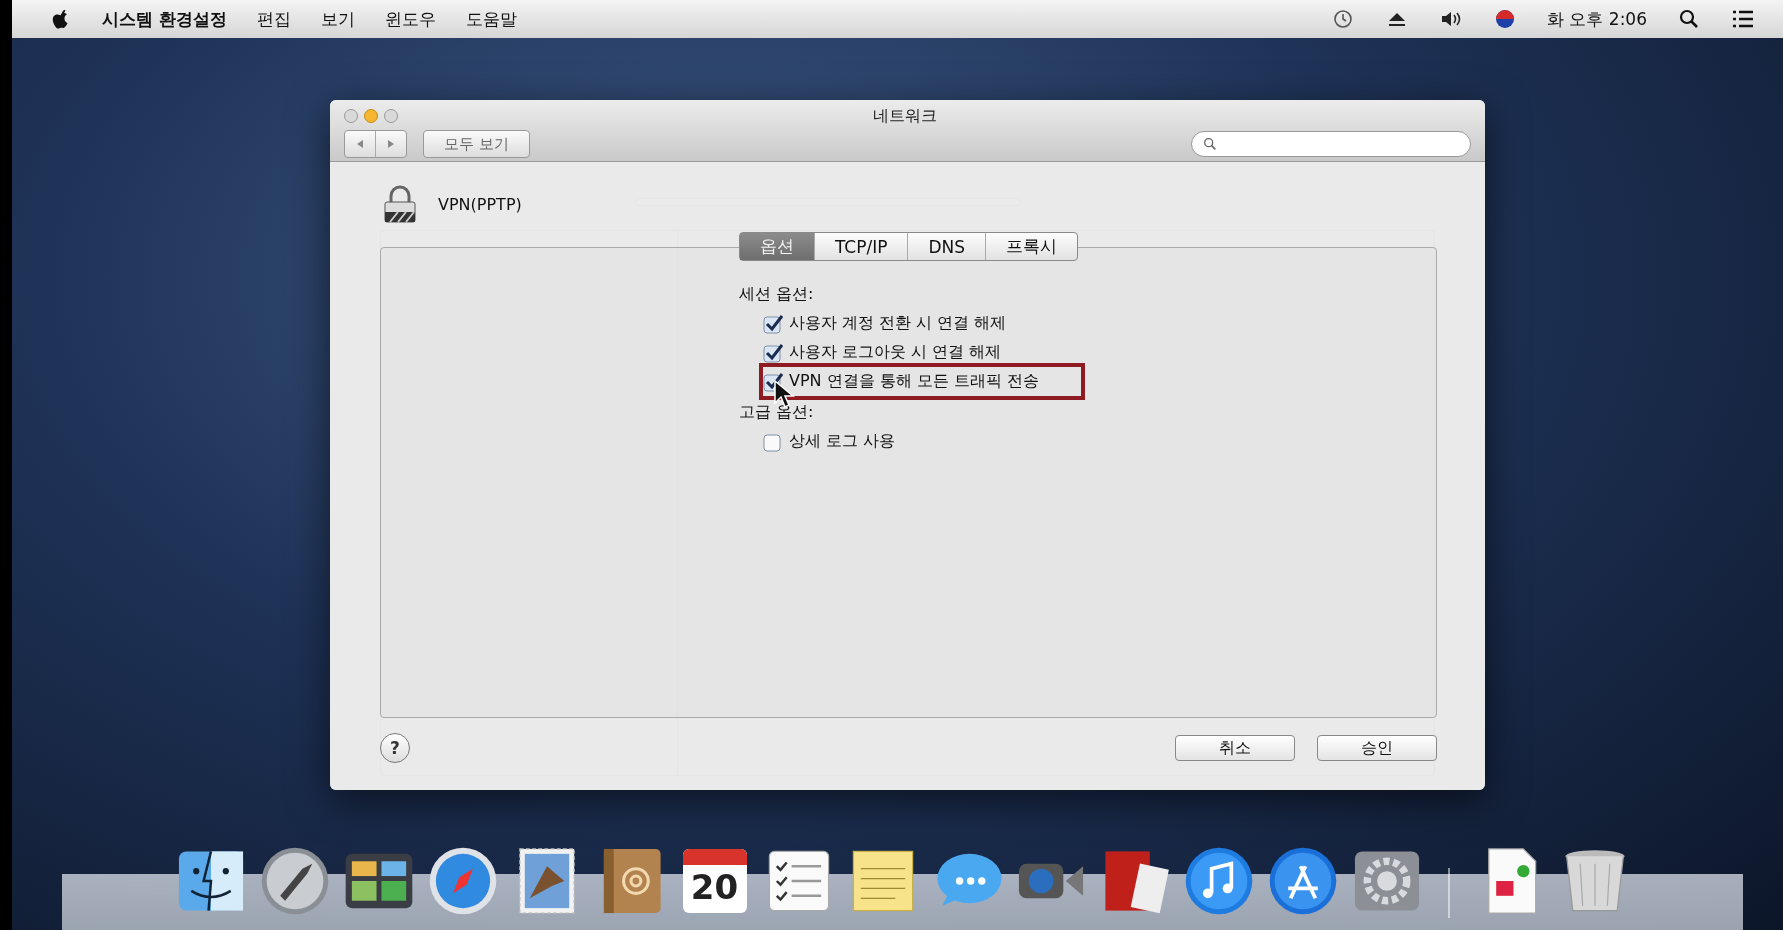 This screenshot has height=930, width=1783. Describe the element at coordinates (904, 116) in the screenshot. I see `window-title: 네트워크` at that location.